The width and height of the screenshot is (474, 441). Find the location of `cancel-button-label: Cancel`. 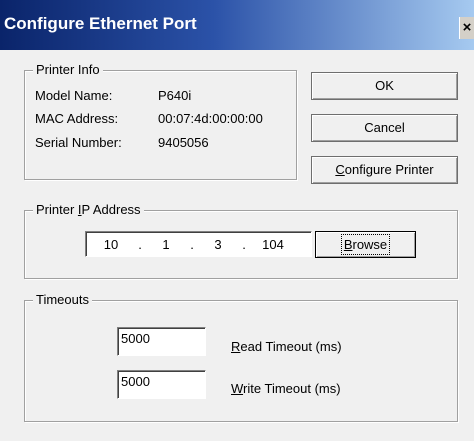

cancel-button-label: Cancel is located at coordinates (384, 127).